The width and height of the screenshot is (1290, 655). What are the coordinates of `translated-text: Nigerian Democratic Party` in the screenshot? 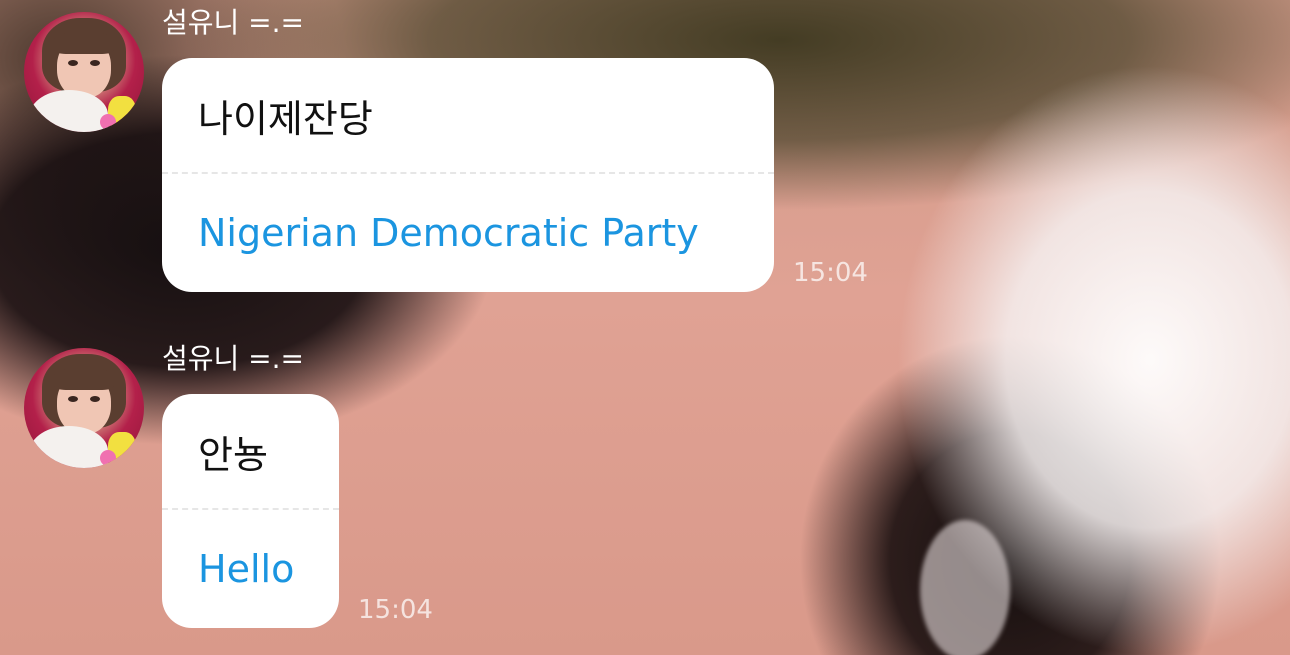 It's located at (448, 233).